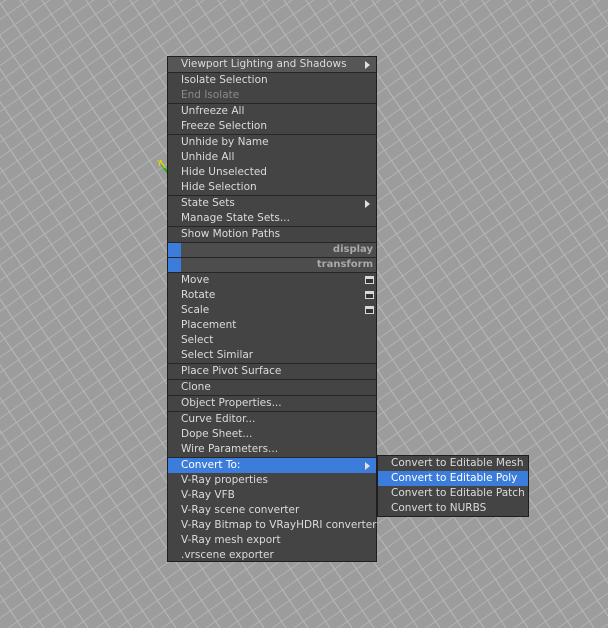 The width and height of the screenshot is (608, 628). I want to click on menu-item-label: Convert to Editable Poly, so click(454, 478).